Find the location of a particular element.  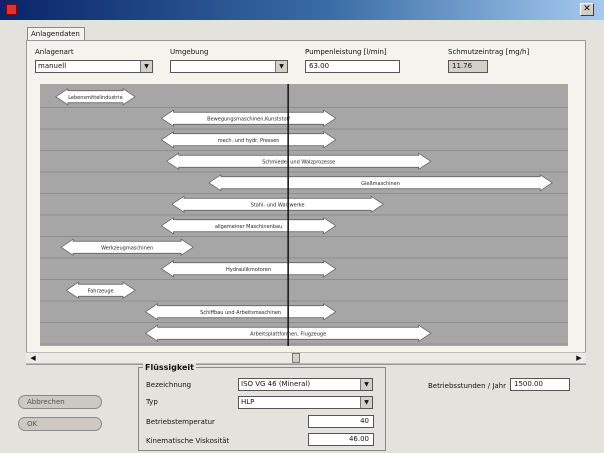

schmutzeintrag-value: 11.76 is located at coordinates (468, 66).